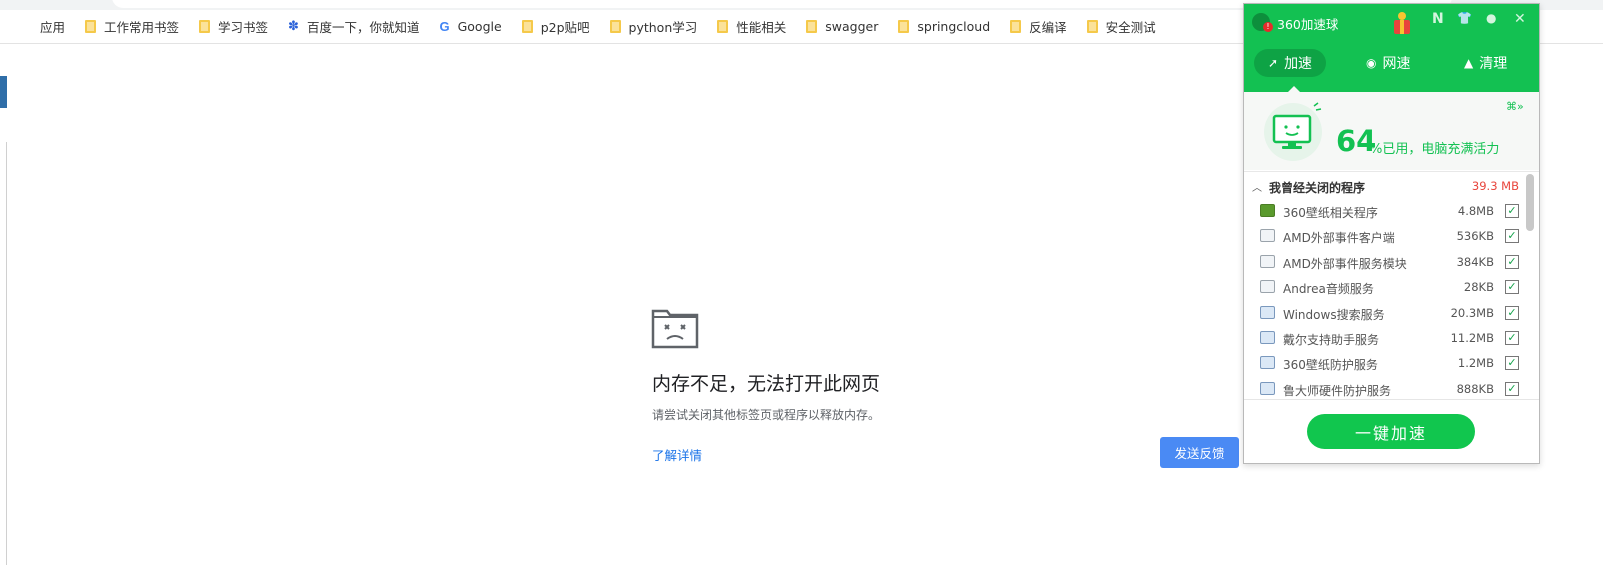 The image size is (1603, 565). Describe the element at coordinates (1478, 287) in the screenshot. I see `program-size: 28KB` at that location.